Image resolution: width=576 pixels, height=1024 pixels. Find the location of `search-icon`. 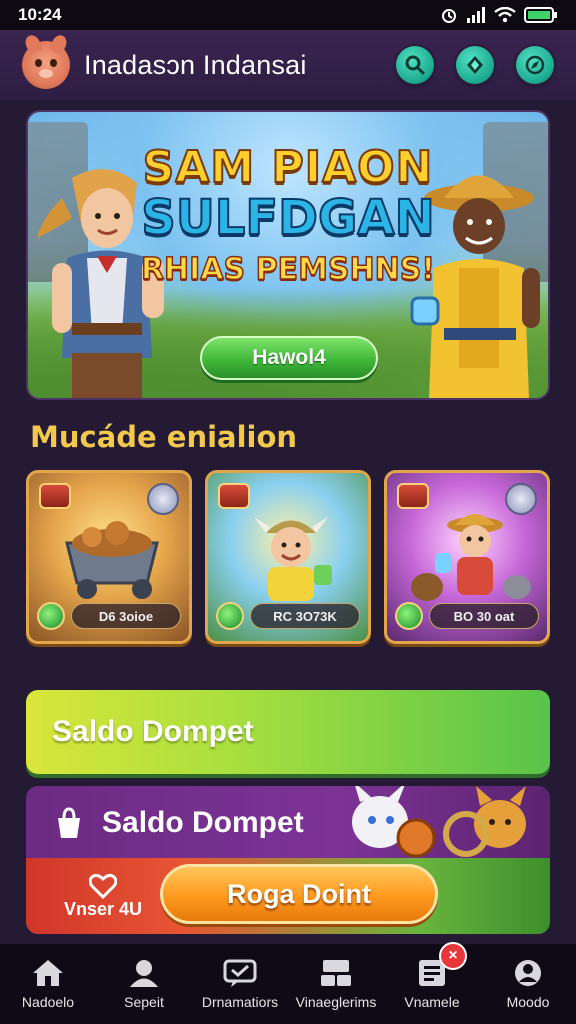

search-icon is located at coordinates (415, 65).